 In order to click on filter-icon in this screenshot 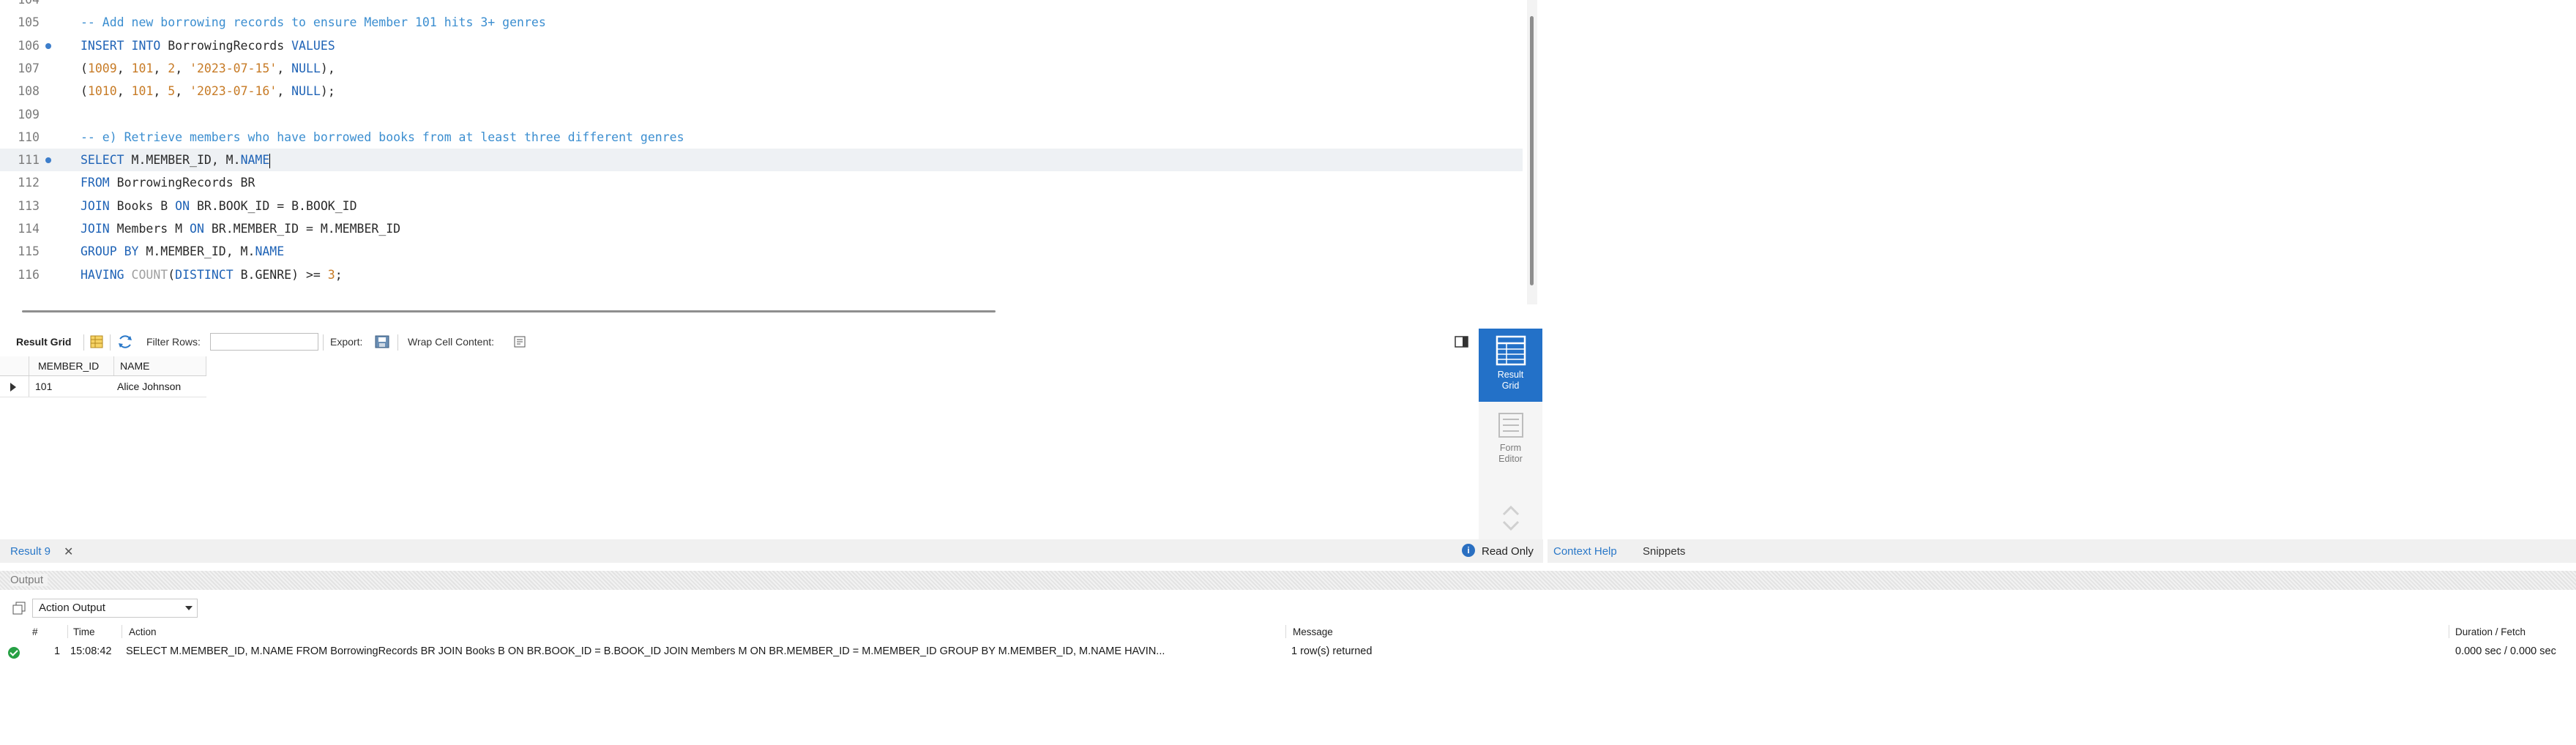, I will do `click(125, 342)`.